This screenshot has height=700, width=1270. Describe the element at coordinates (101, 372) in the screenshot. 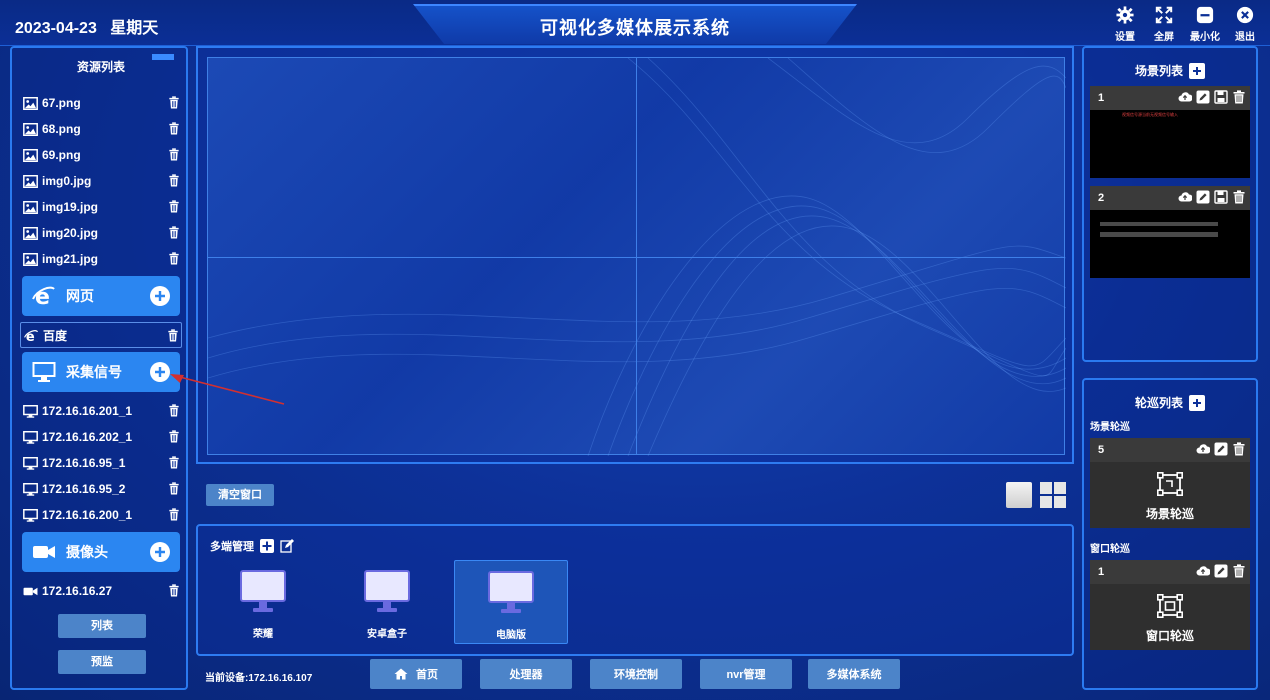

I see `capture-category-button: 采集信号` at that location.